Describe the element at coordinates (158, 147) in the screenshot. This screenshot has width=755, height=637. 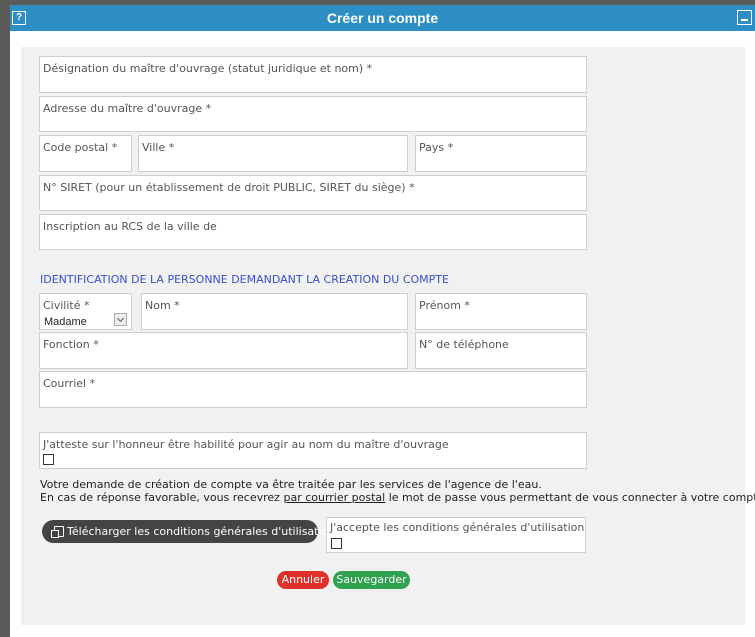
I see `city-label: Ville *` at that location.